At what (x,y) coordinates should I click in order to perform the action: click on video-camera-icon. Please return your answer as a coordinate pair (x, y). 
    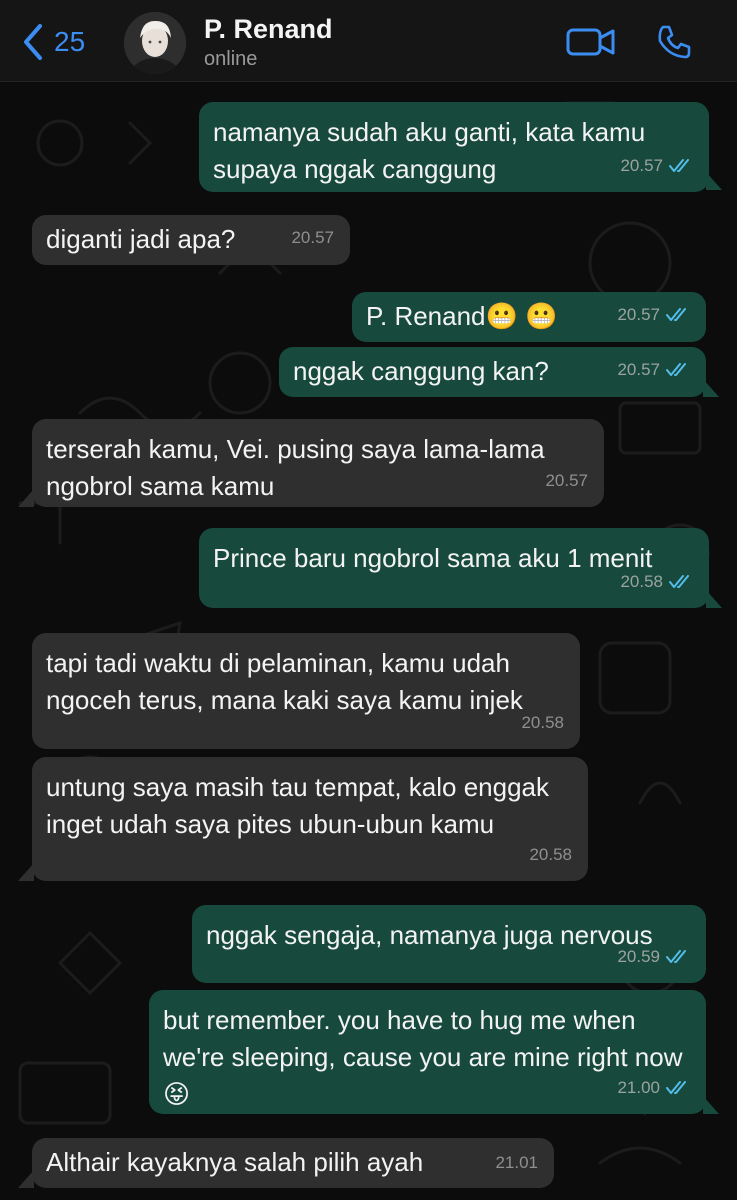
    Looking at the image, I should click on (590, 42).